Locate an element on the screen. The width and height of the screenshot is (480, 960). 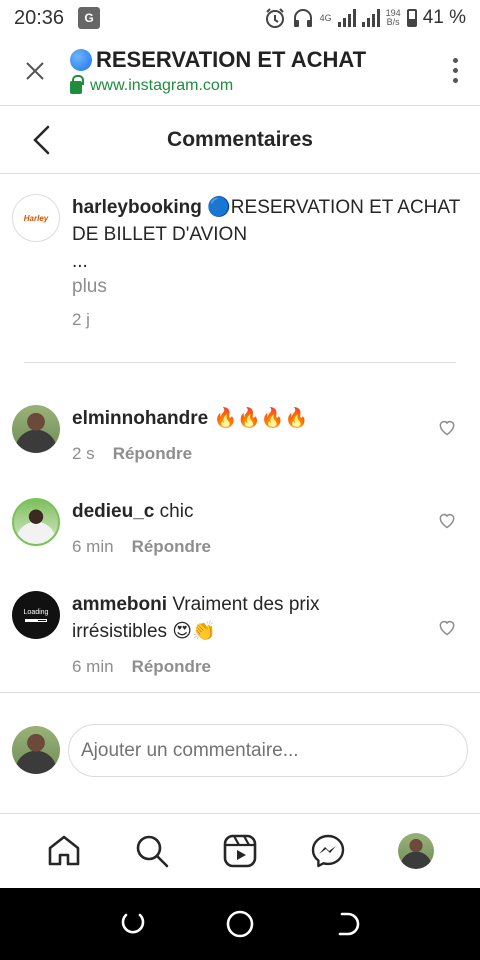
loading-bar-icon is located at coordinates (36, 620).